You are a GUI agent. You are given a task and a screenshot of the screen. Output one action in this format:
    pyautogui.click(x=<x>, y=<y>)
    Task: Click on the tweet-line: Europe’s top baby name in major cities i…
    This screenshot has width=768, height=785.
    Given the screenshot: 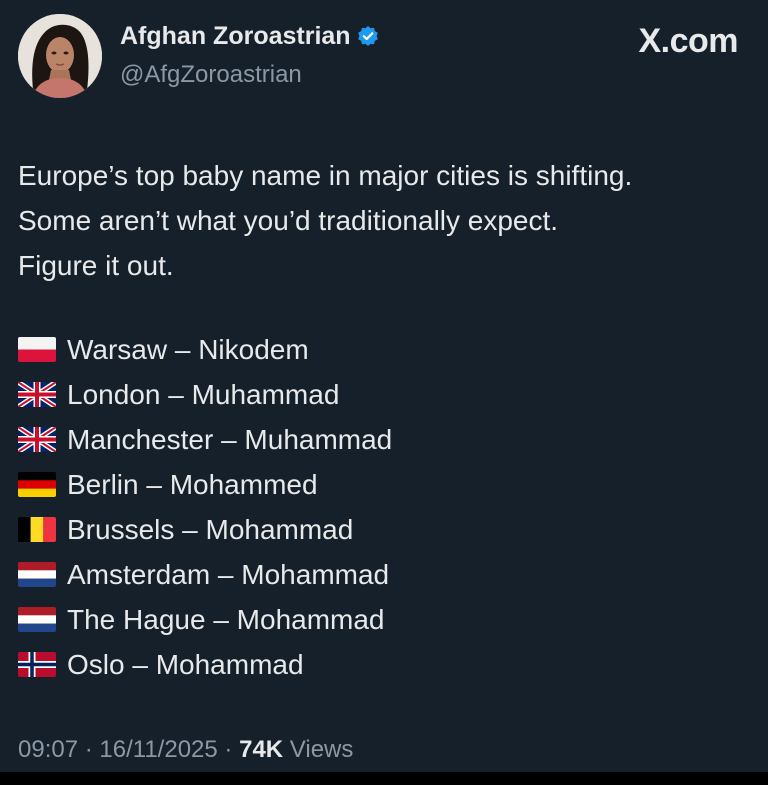 What is the action you would take?
    pyautogui.click(x=325, y=175)
    